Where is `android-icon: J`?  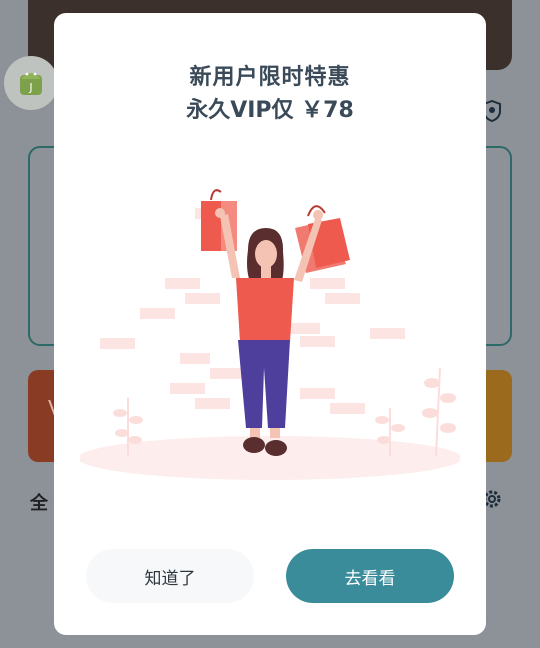
android-icon: J is located at coordinates (31, 83).